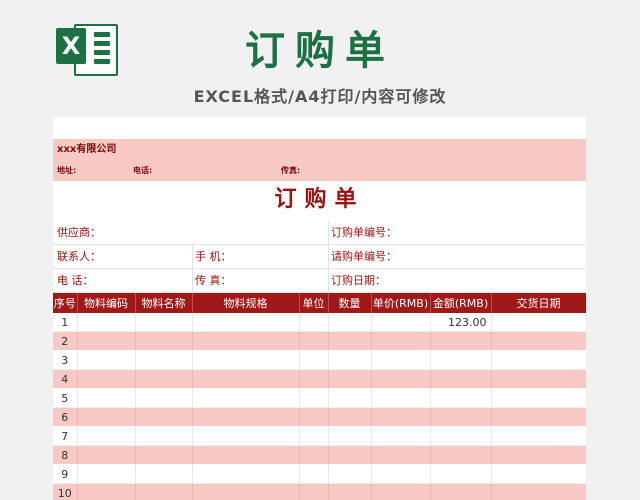 Image resolution: width=640 pixels, height=500 pixels. Describe the element at coordinates (319, 150) in the screenshot. I see `company-name: xxx有限公司` at that location.